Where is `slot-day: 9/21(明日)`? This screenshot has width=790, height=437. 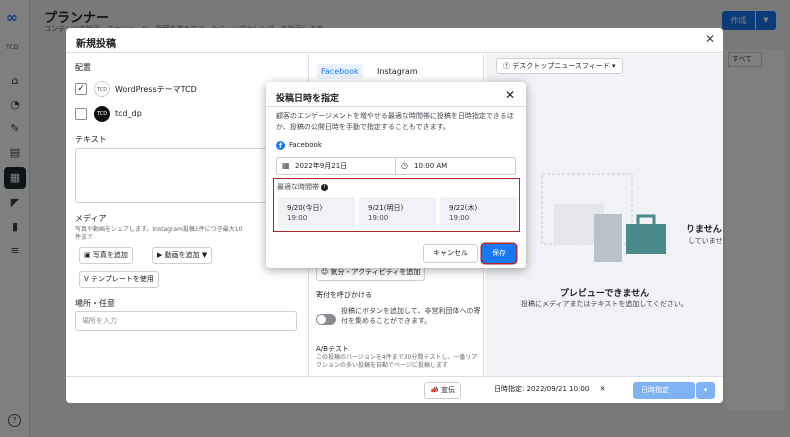 slot-day: 9/21(明日) is located at coordinates (386, 208).